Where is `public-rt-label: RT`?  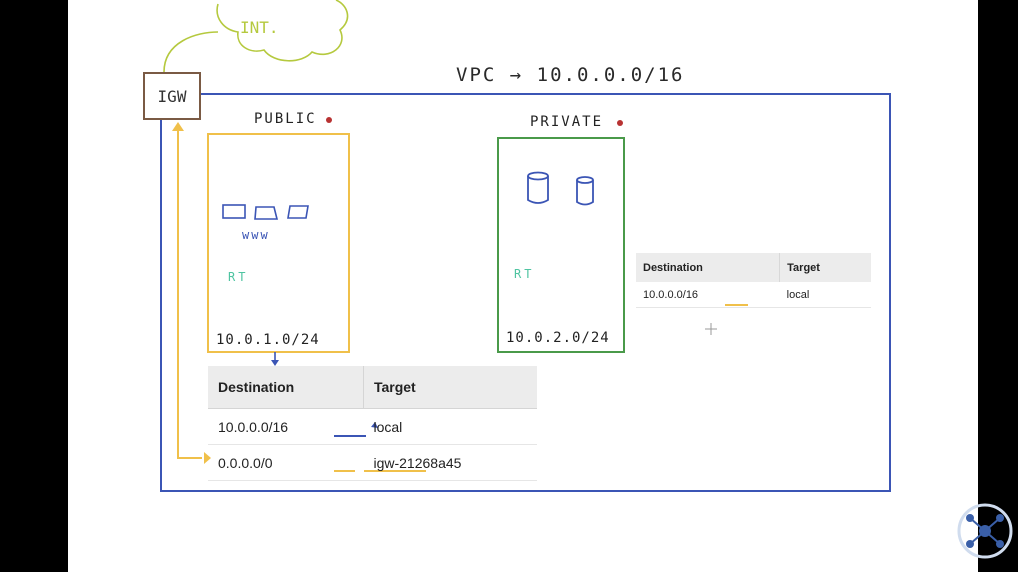 public-rt-label: RT is located at coordinates (238, 277).